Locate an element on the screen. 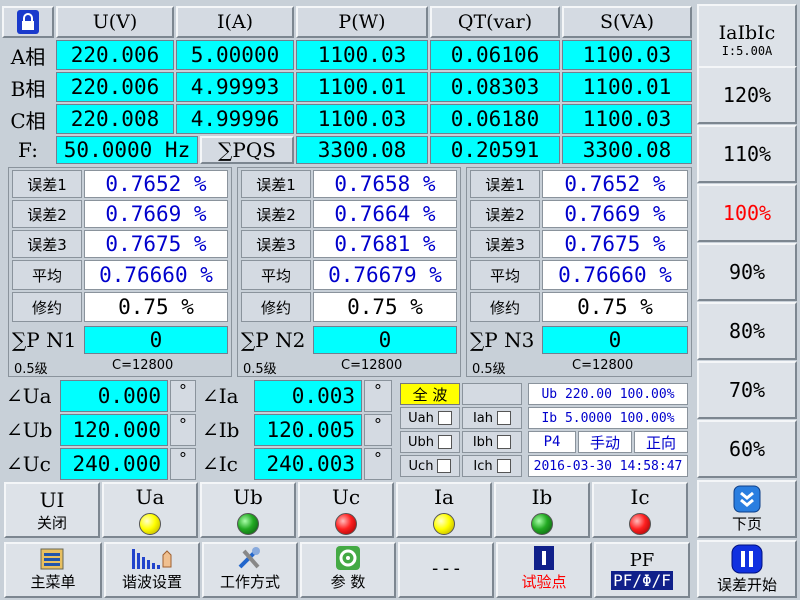 This screenshot has width=800, height=600. c-reactive-power: 0.06180 is located at coordinates (495, 119).